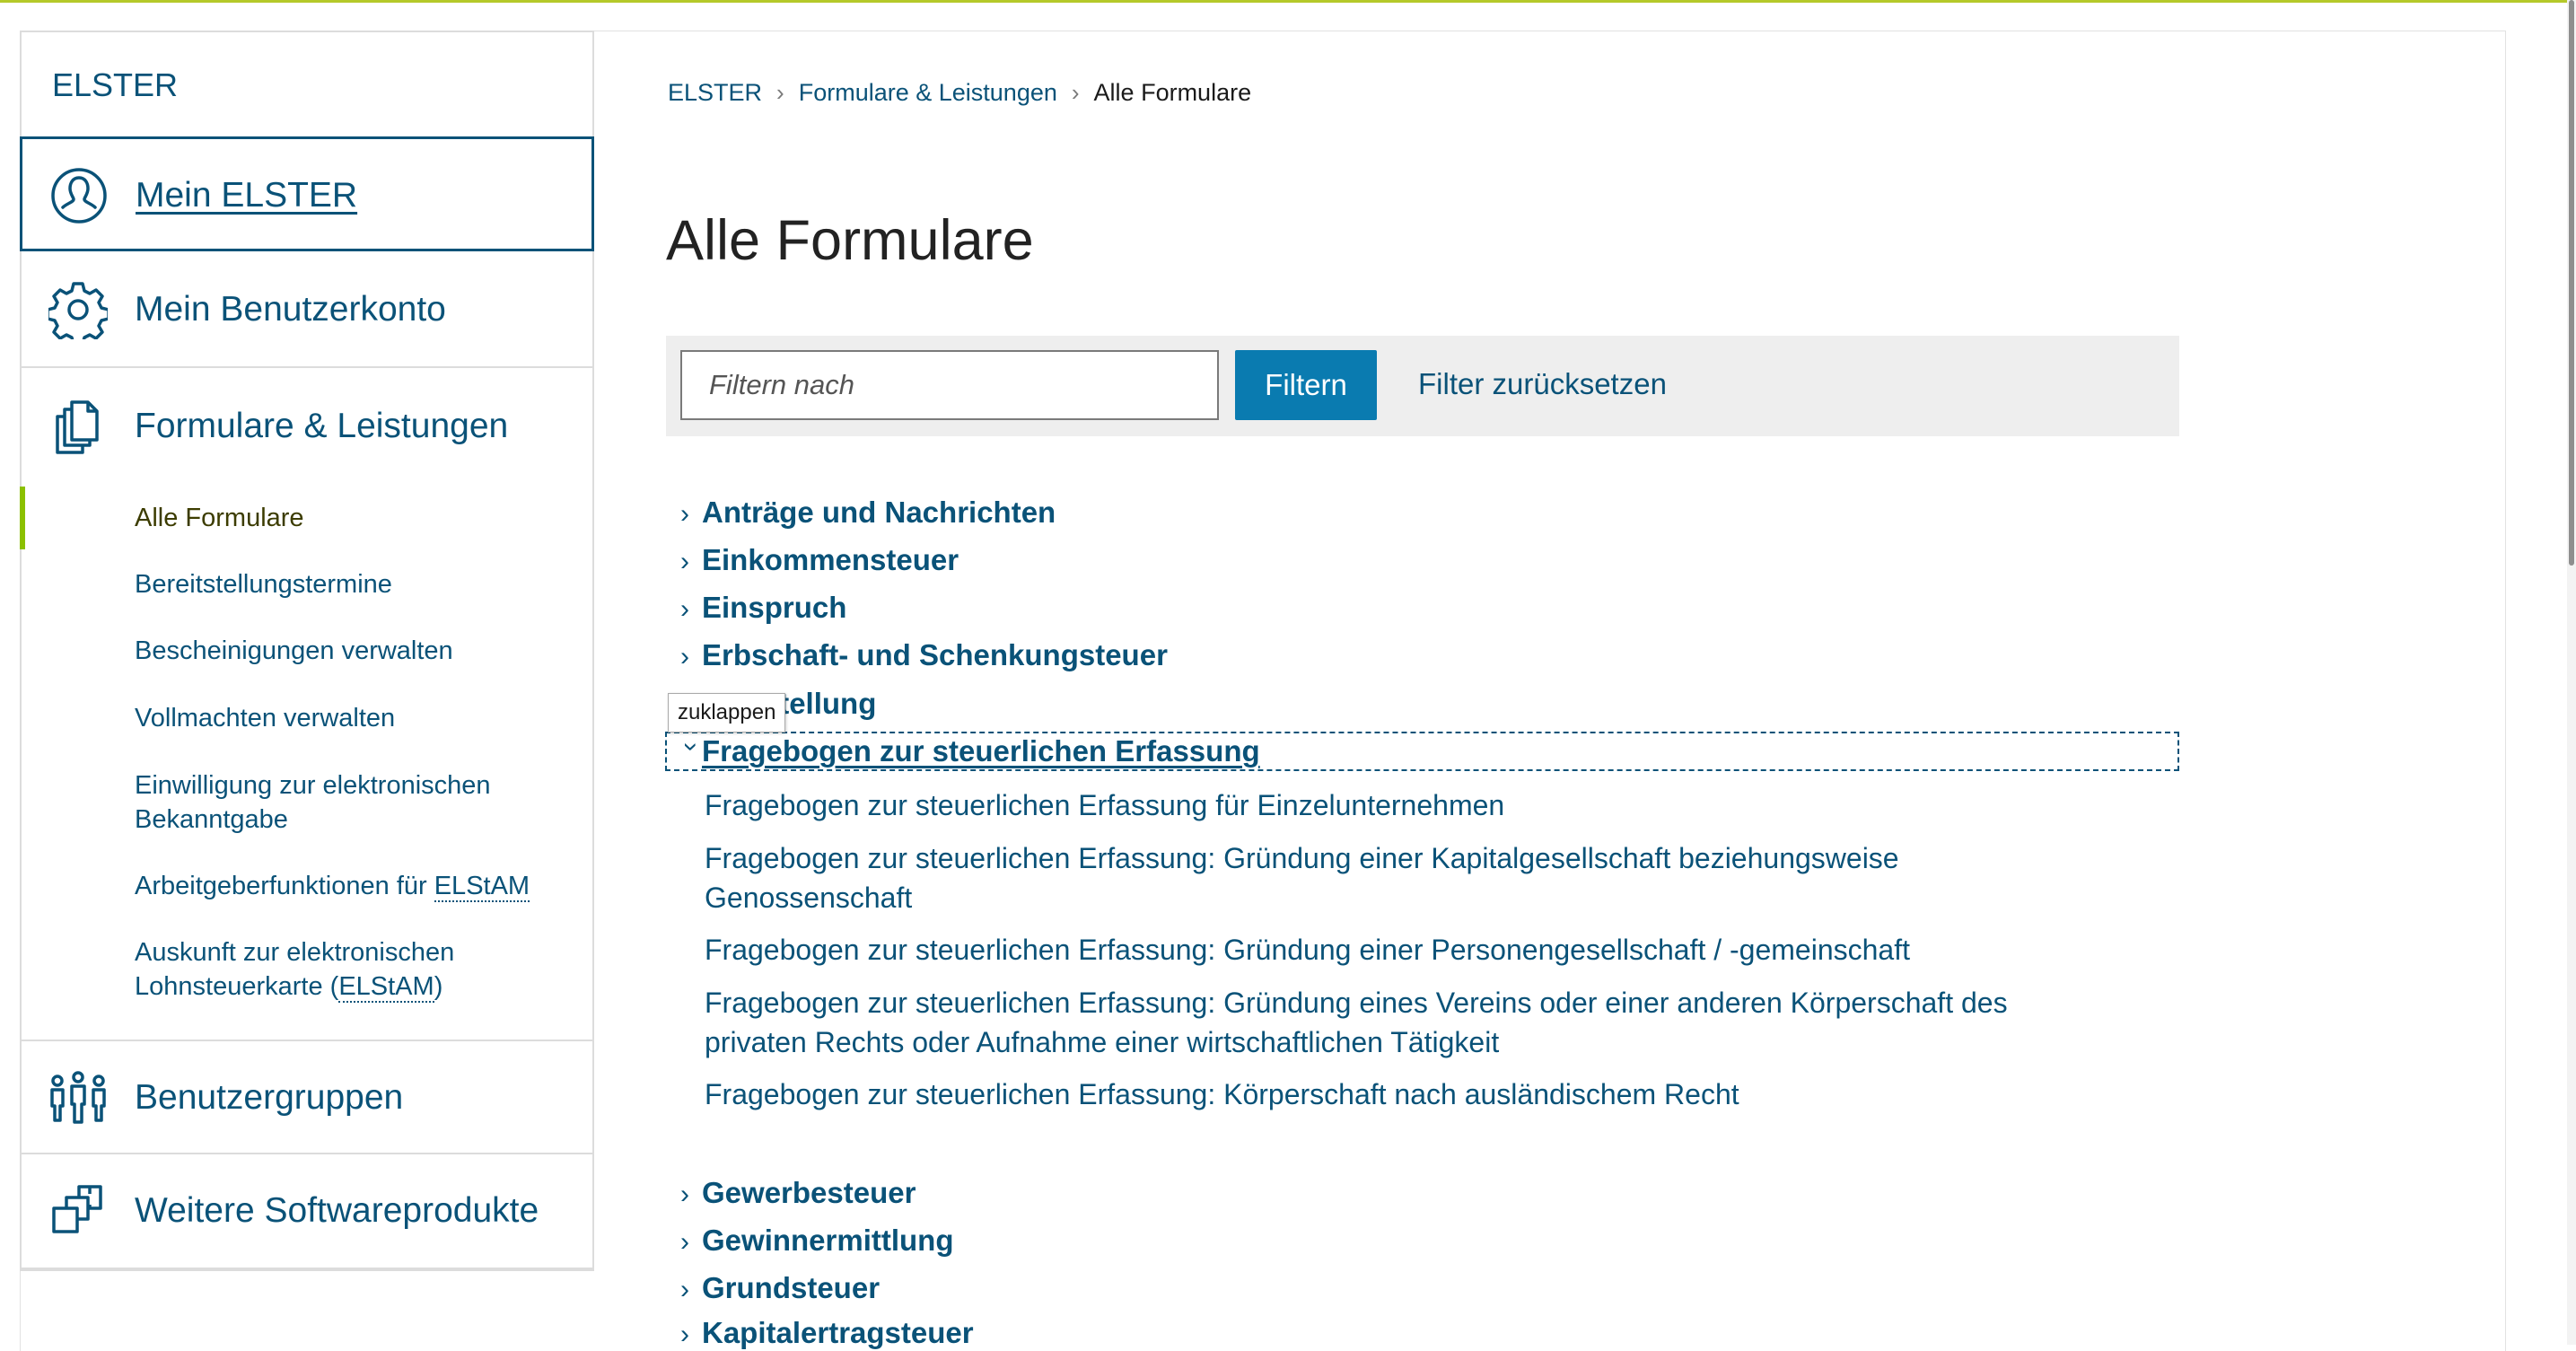 The width and height of the screenshot is (2576, 1351). Describe the element at coordinates (345, 584) in the screenshot. I see `sidebar-subitem-bereitstellungstermine: Bereitstellungstermine` at that location.